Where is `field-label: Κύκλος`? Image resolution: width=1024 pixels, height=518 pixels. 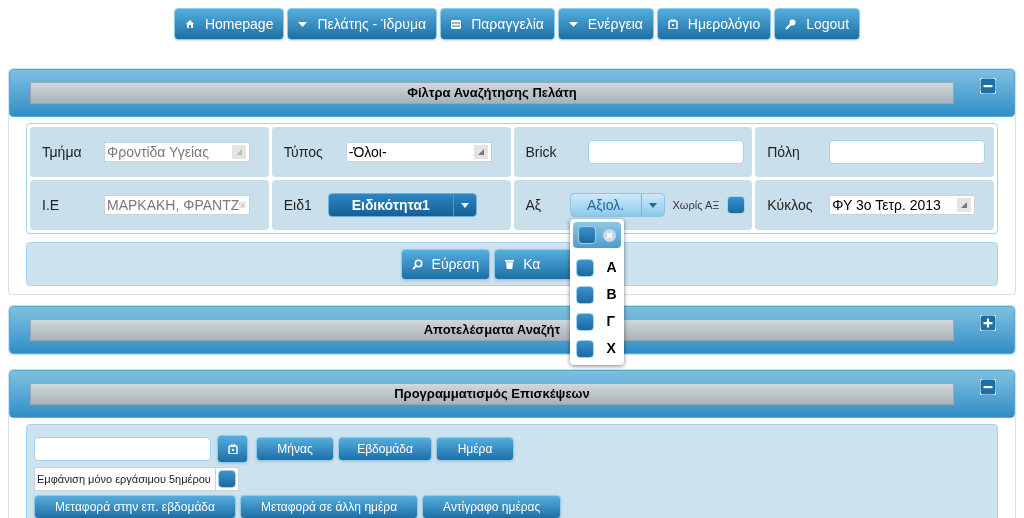
field-label: Κύκλος is located at coordinates (790, 205).